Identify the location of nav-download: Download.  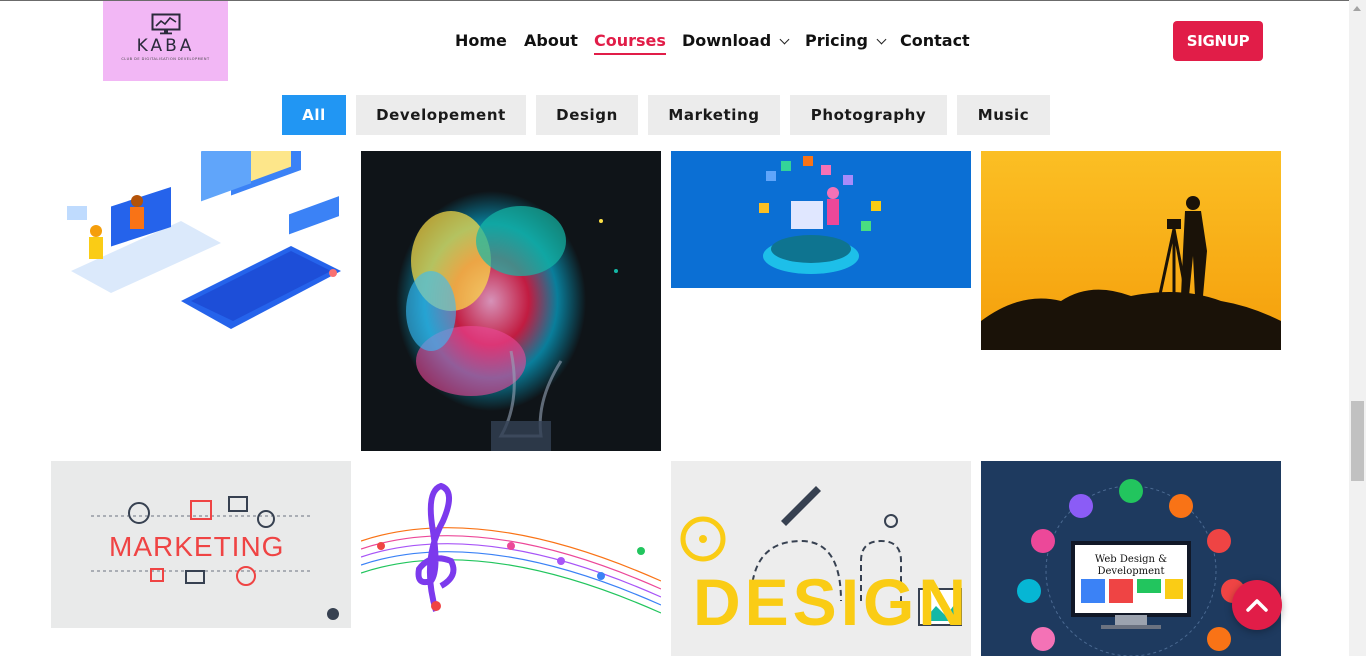
(736, 41).